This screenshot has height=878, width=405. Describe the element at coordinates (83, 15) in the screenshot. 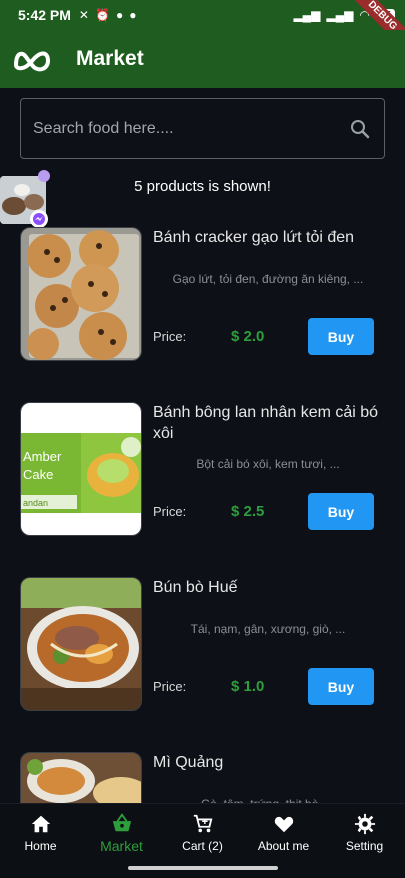

I see `mute-icon: ✕` at that location.